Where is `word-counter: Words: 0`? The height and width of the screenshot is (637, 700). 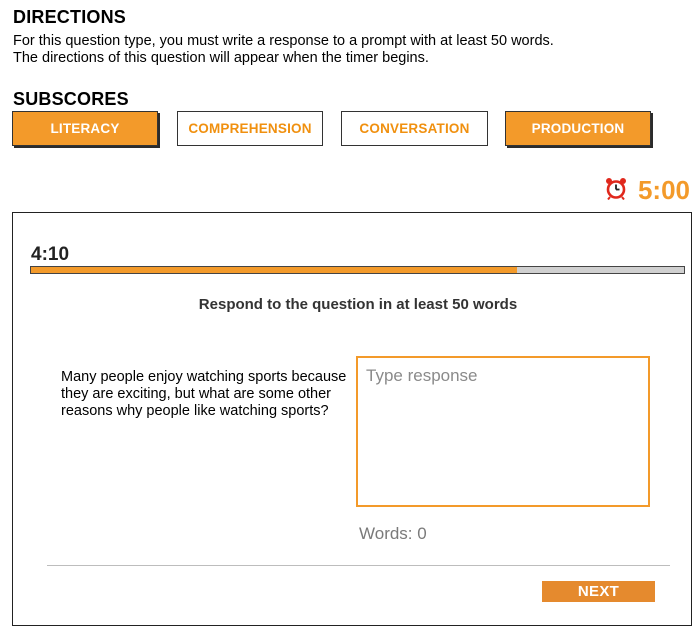
word-counter: Words: 0 is located at coordinates (393, 534).